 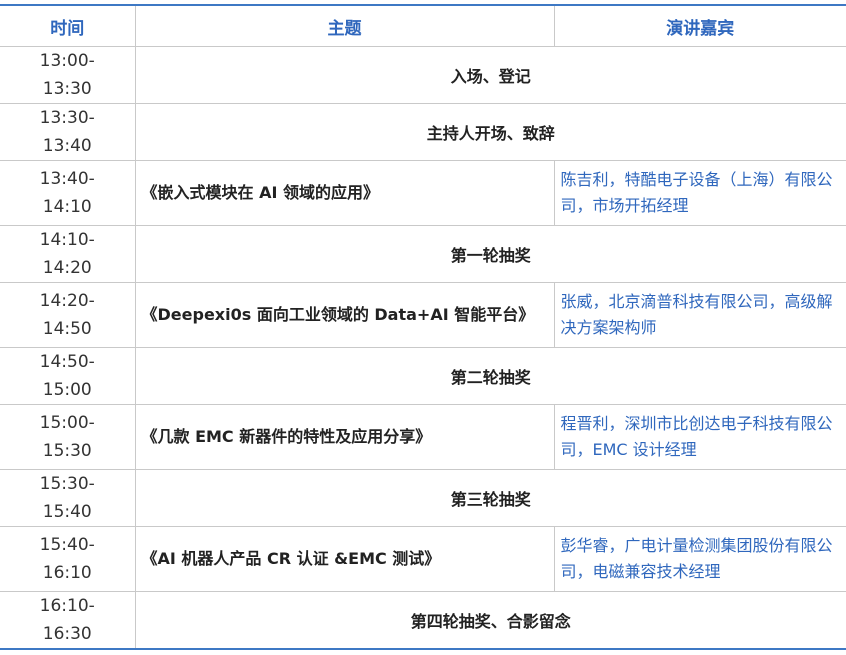 I want to click on time-cell: 14:50- 15:00, so click(x=68, y=376).